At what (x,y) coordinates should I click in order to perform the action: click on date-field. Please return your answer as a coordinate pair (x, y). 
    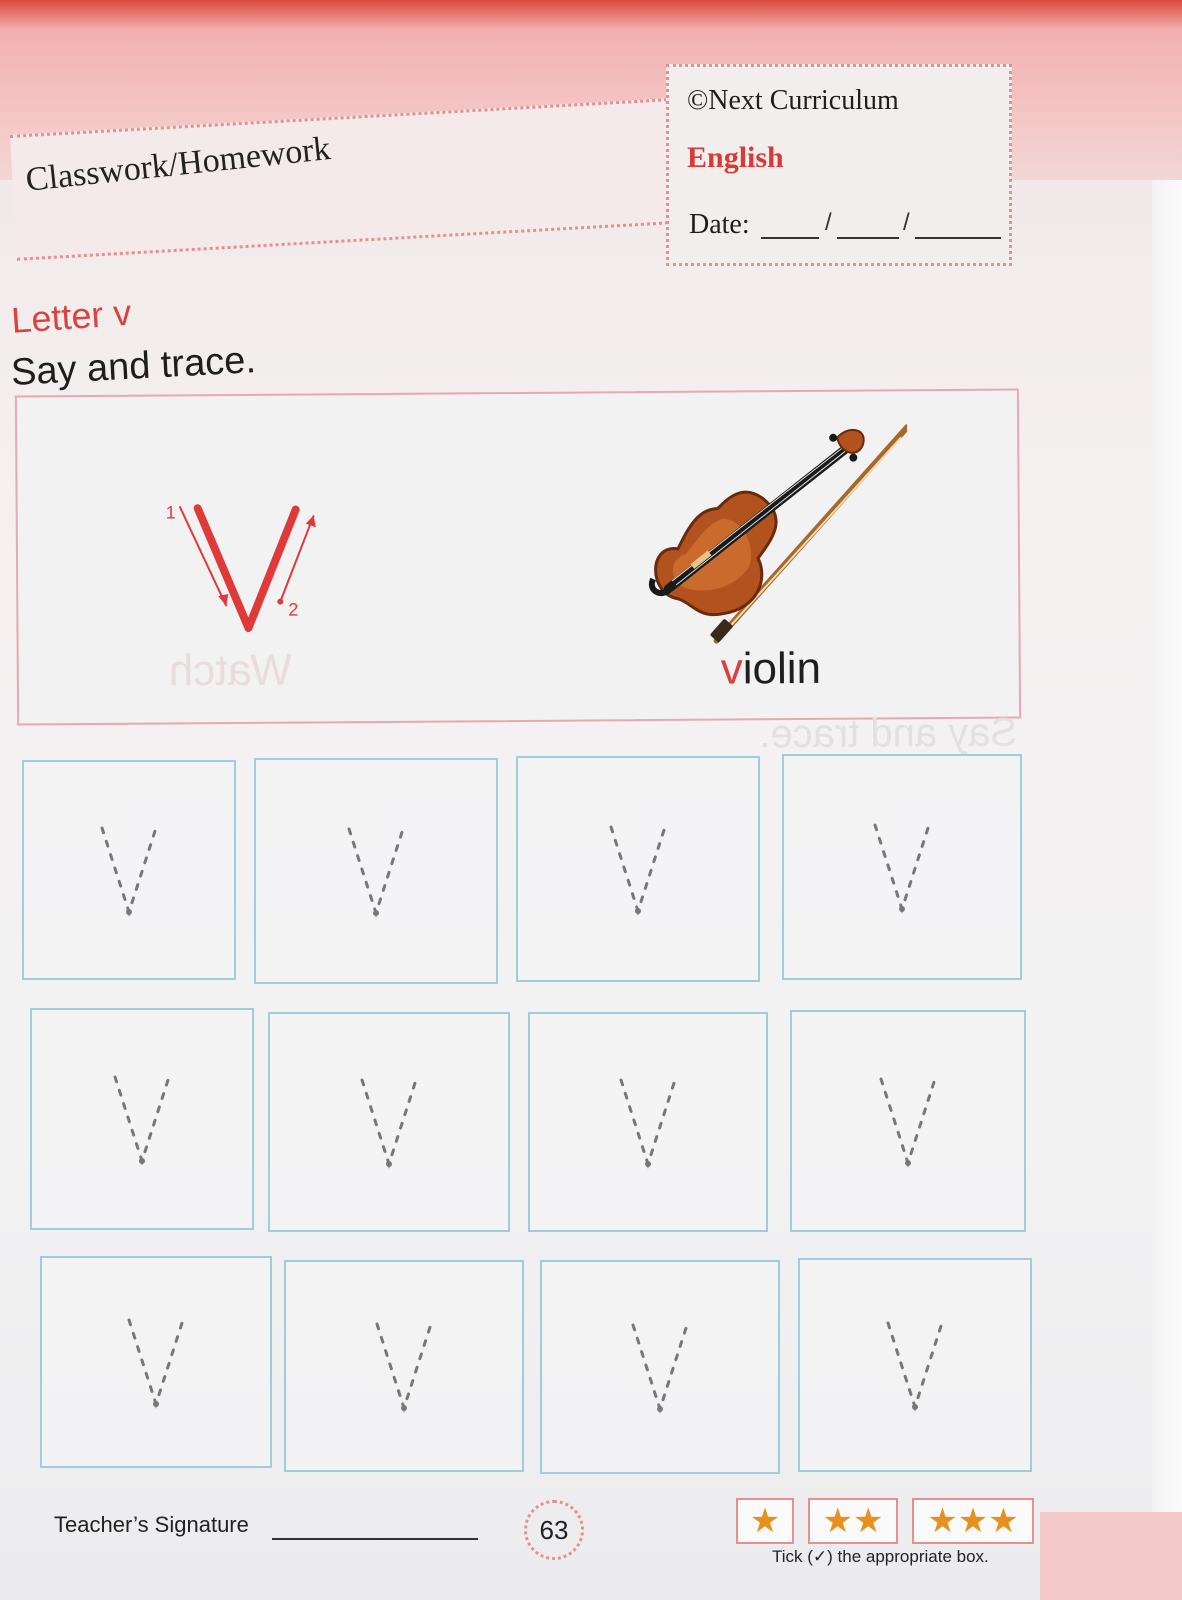
    Looking at the image, I should click on (881, 238).